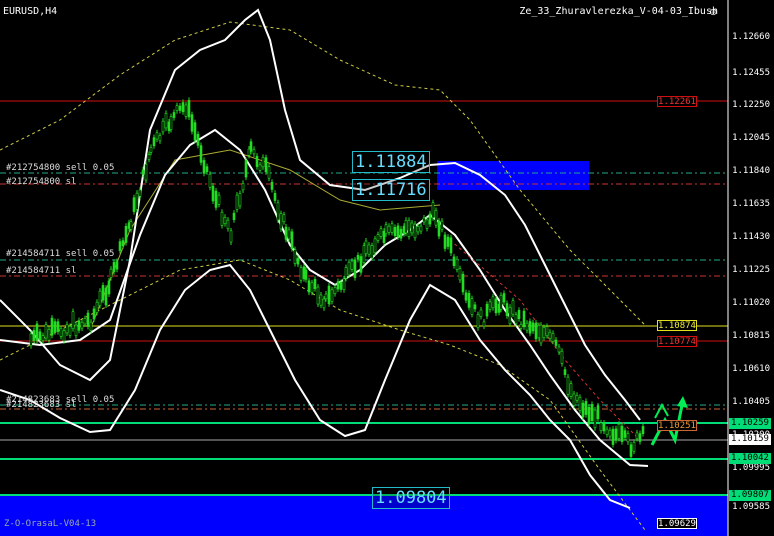  Describe the element at coordinates (411, 498) in the screenshot. I see `price-label-bottom: 1.09804` at that location.